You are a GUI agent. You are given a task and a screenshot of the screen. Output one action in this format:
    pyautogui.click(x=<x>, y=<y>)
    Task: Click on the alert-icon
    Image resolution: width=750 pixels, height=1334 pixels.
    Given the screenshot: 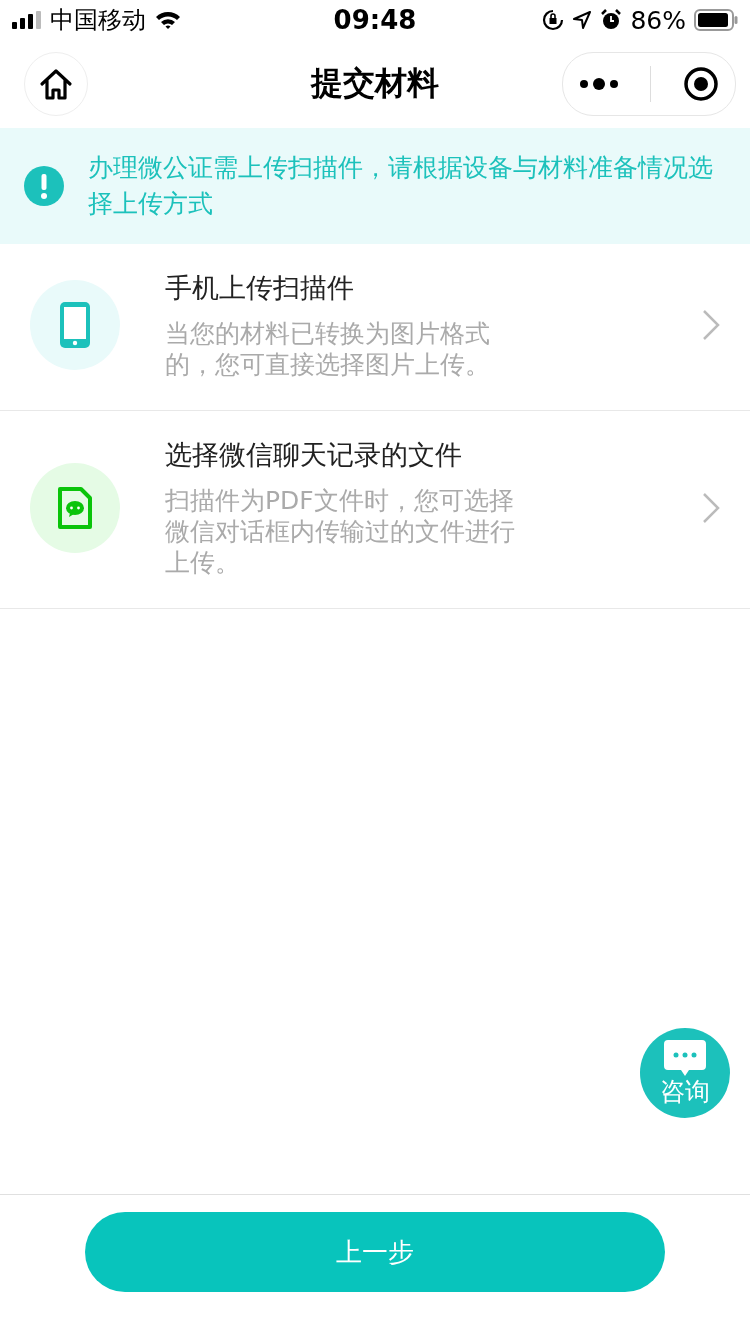 What is the action you would take?
    pyautogui.click(x=44, y=186)
    